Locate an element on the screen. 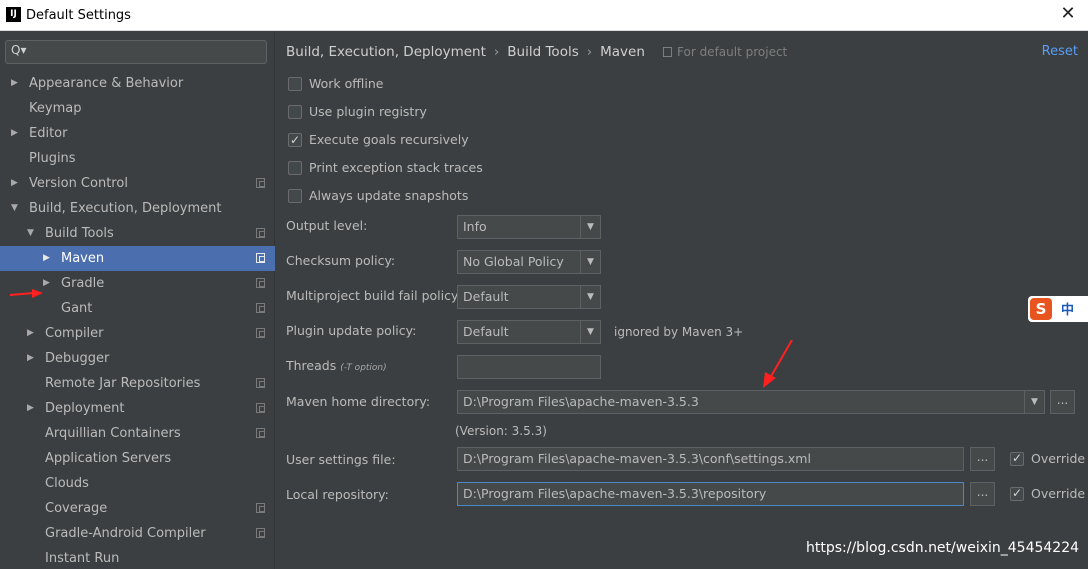 The image size is (1088, 569). local-repository-label: Local repository: is located at coordinates (337, 494).